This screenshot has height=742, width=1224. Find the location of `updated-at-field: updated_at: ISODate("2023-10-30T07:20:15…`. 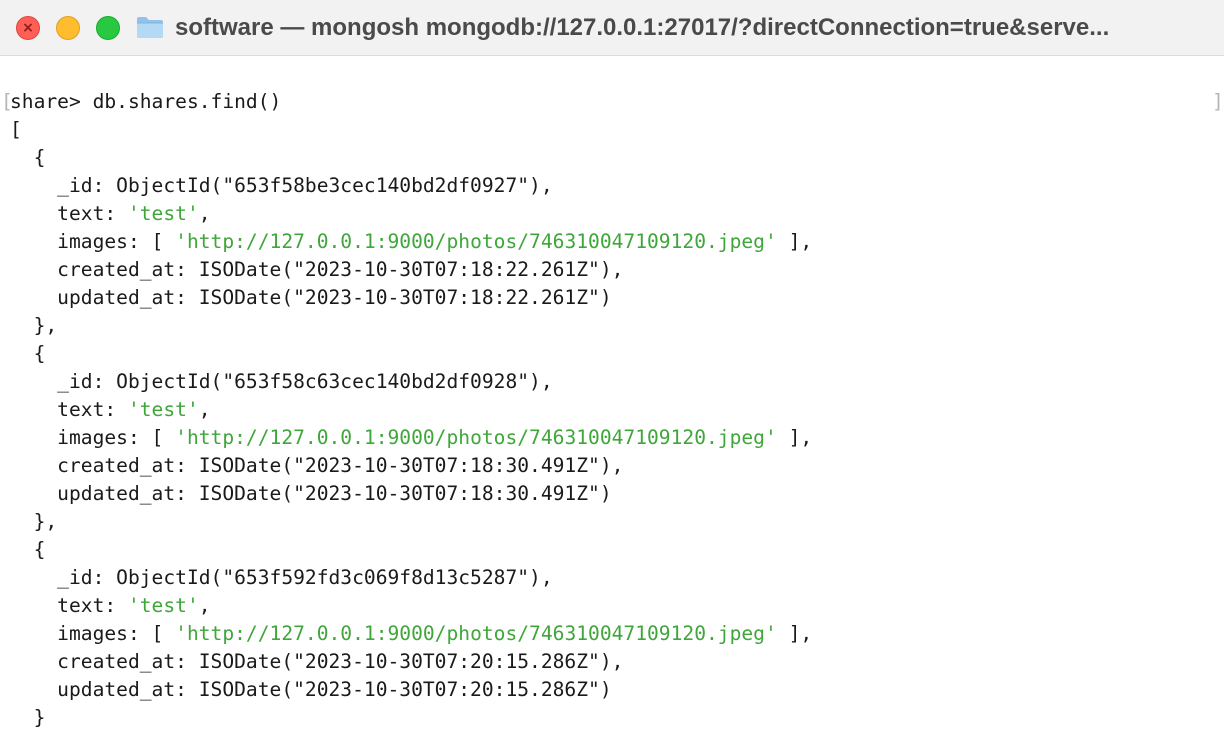

updated-at-field: updated_at: ISODate("2023-10-30T07:20:15… is located at coordinates (311, 689).